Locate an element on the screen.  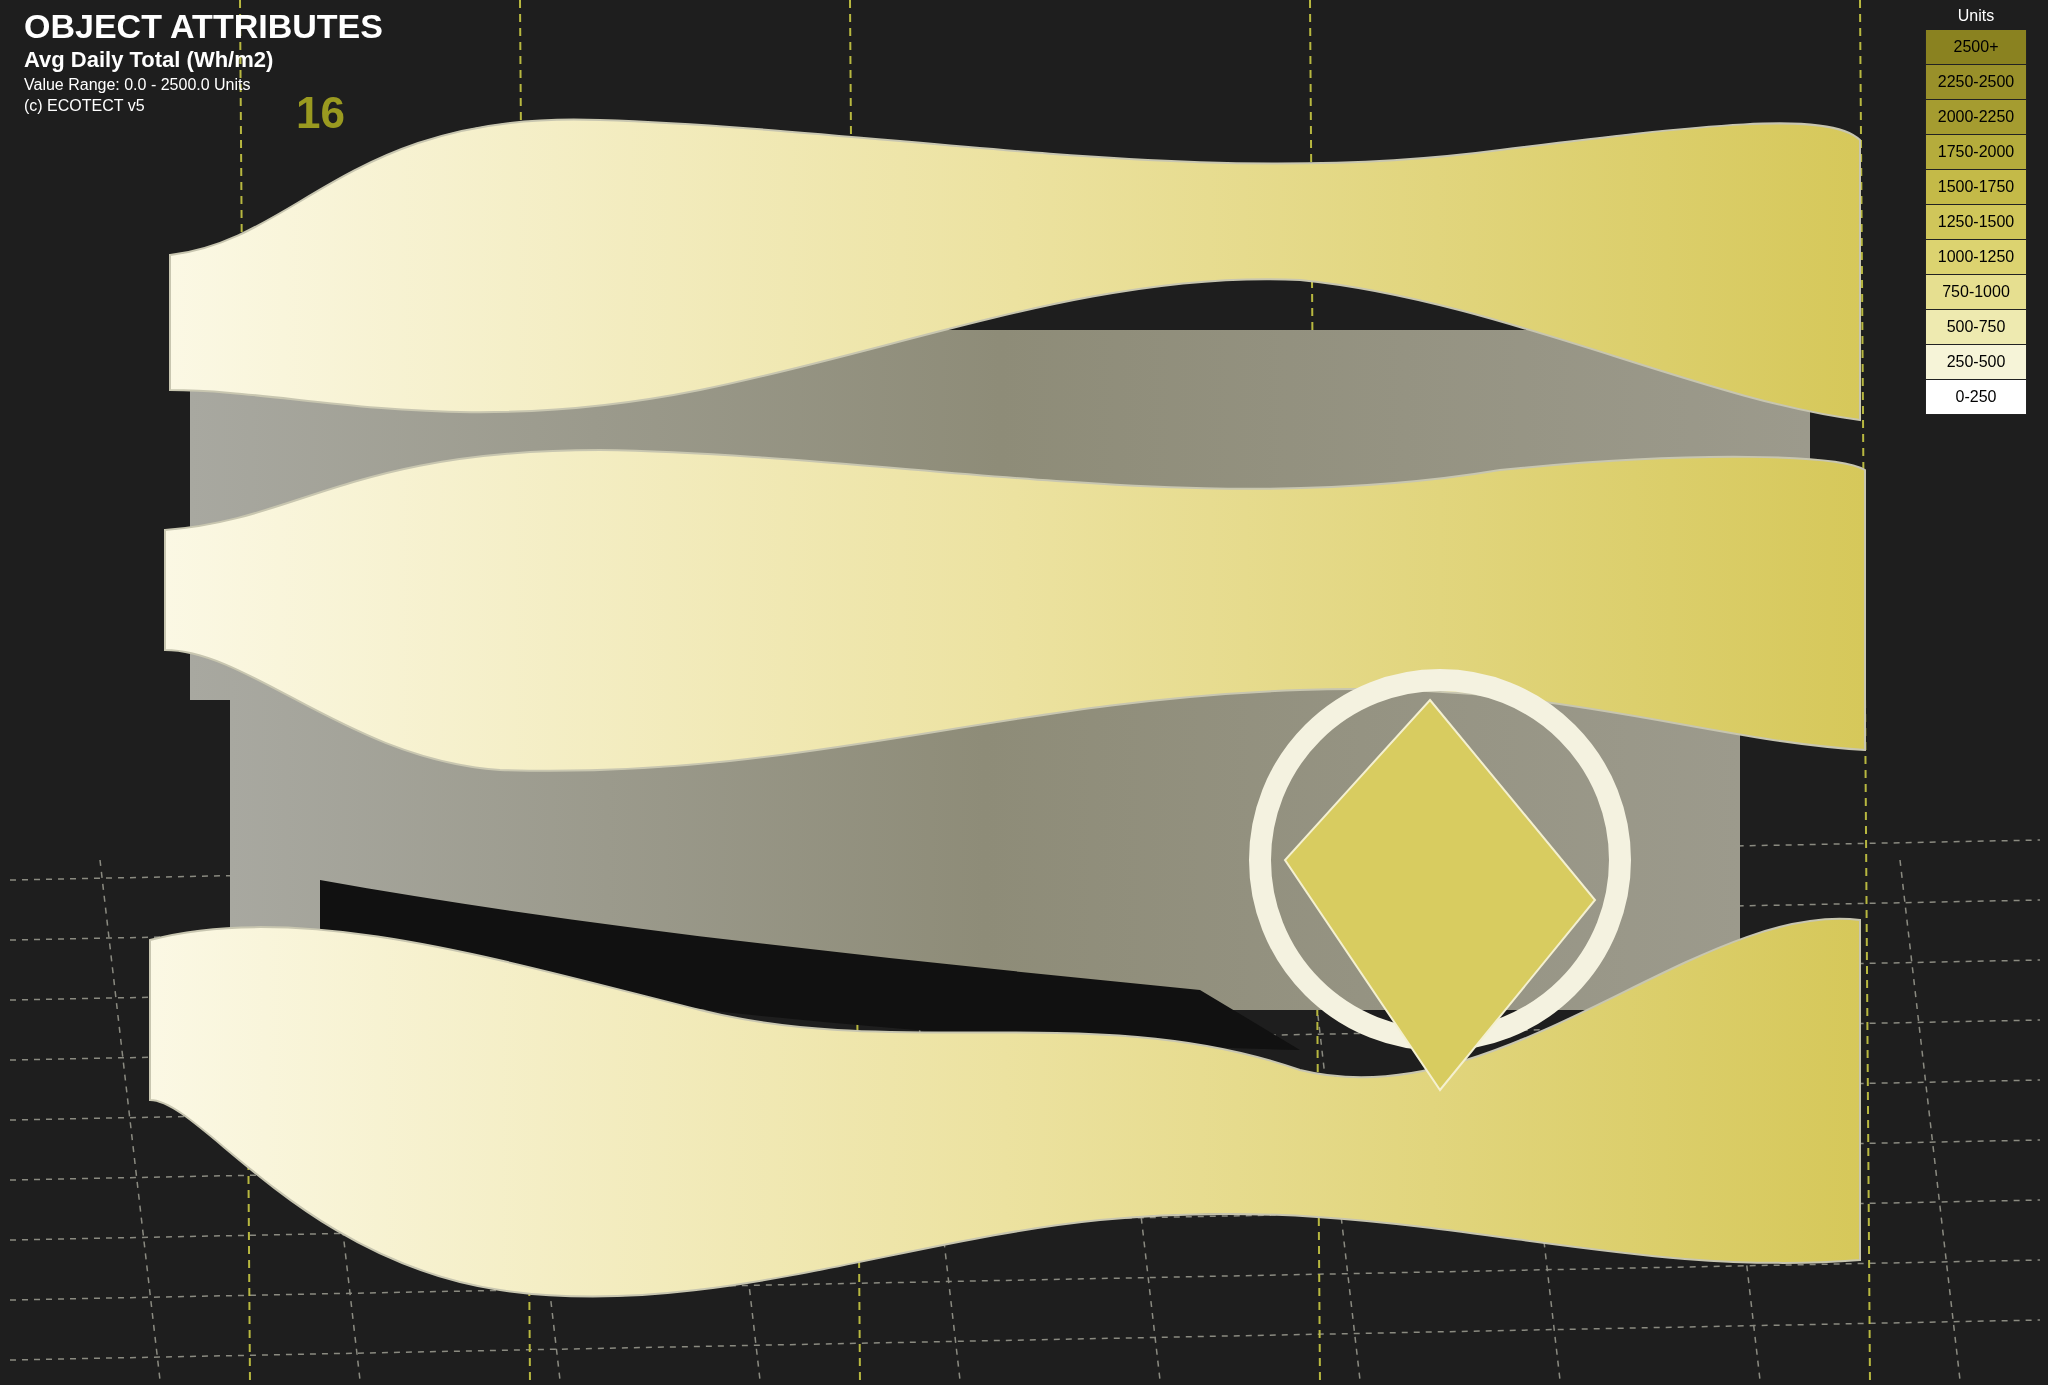
legend-swatch: 0-250 is located at coordinates (1976, 397).